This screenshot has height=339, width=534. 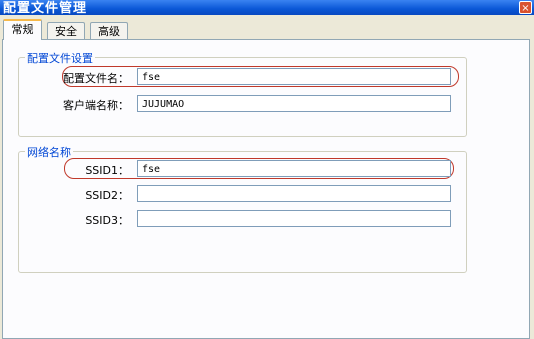 What do you see at coordinates (294, 103) in the screenshot?
I see `client-name-field: JUJUMAO` at bounding box center [294, 103].